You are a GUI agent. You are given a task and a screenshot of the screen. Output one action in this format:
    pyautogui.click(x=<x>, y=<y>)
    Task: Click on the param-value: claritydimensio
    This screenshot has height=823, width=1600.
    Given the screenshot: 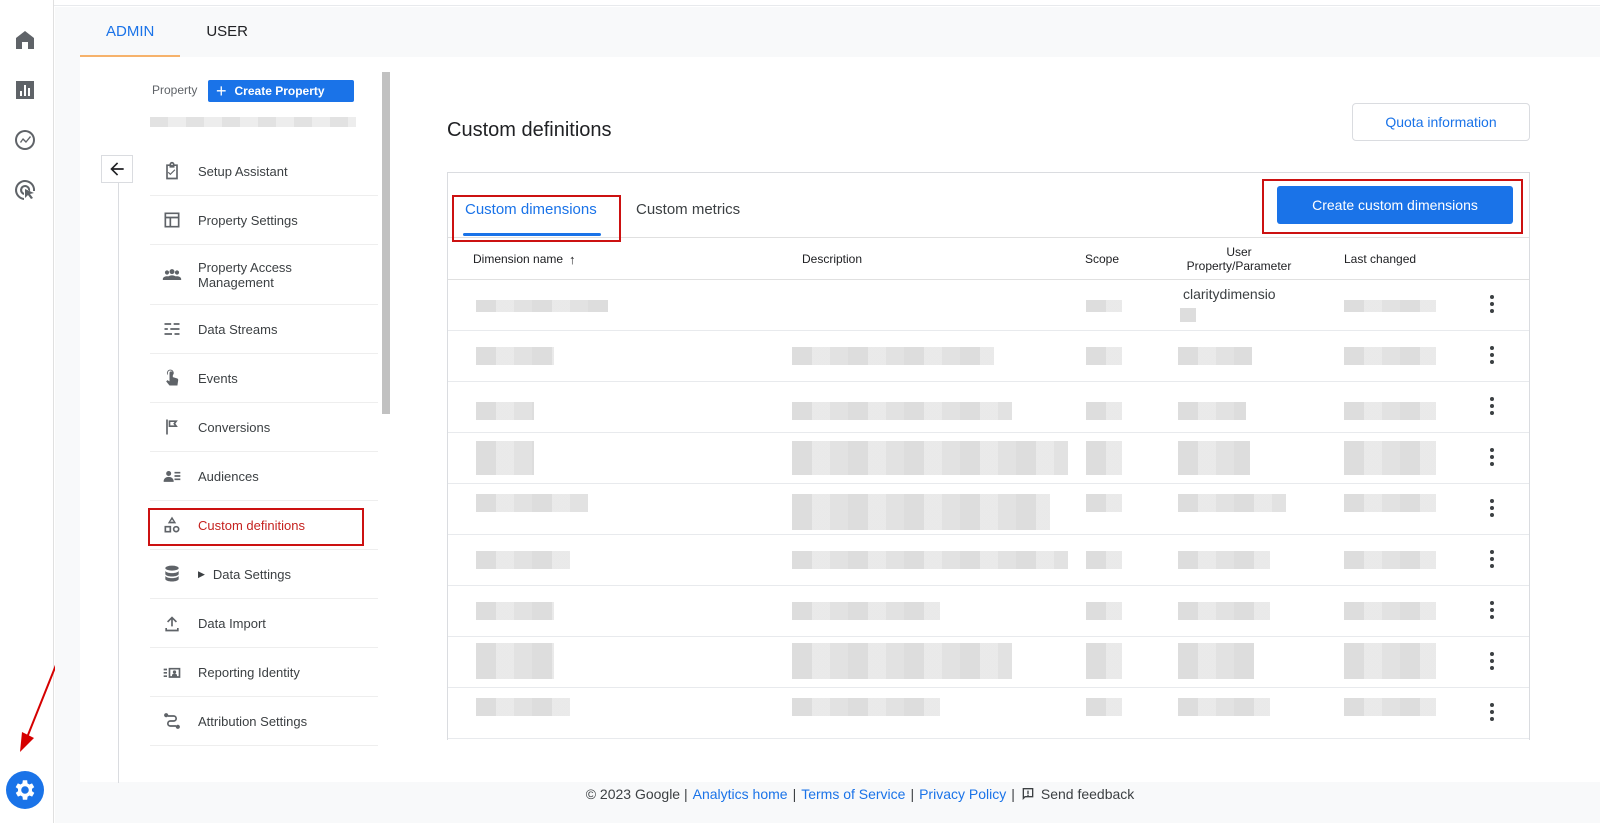 What is the action you would take?
    pyautogui.click(x=1229, y=294)
    